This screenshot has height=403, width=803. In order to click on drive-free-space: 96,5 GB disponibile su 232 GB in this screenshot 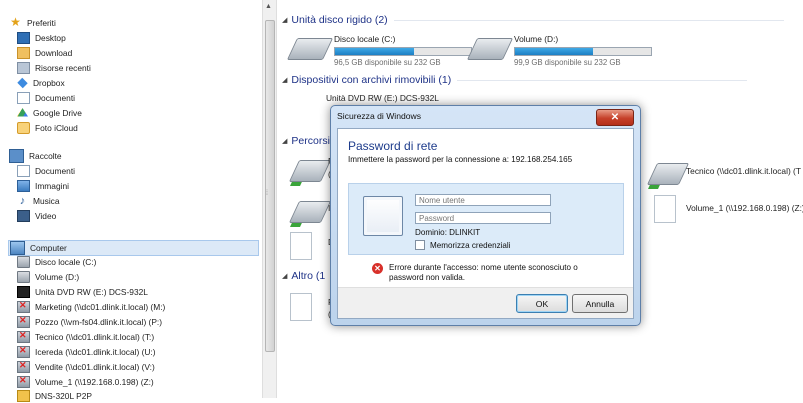, I will do `click(387, 62)`.